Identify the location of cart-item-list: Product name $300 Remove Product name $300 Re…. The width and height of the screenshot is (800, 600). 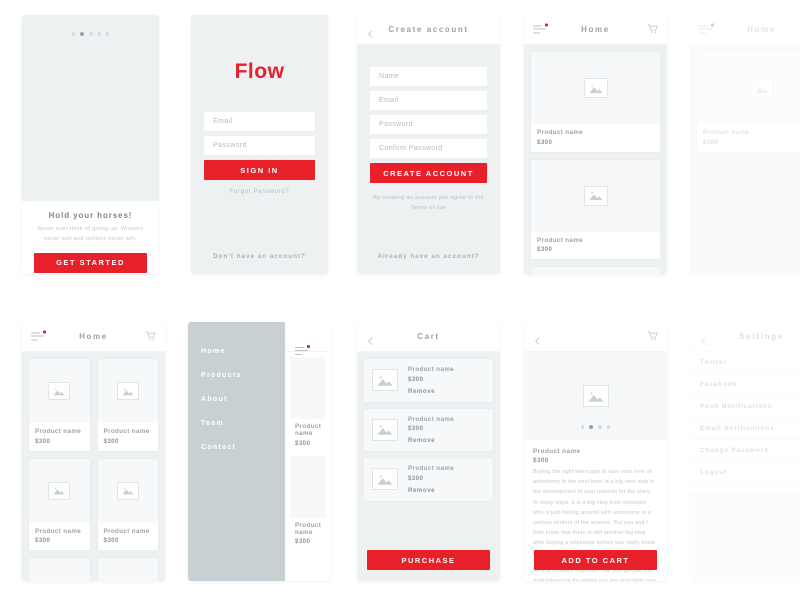
(428, 430).